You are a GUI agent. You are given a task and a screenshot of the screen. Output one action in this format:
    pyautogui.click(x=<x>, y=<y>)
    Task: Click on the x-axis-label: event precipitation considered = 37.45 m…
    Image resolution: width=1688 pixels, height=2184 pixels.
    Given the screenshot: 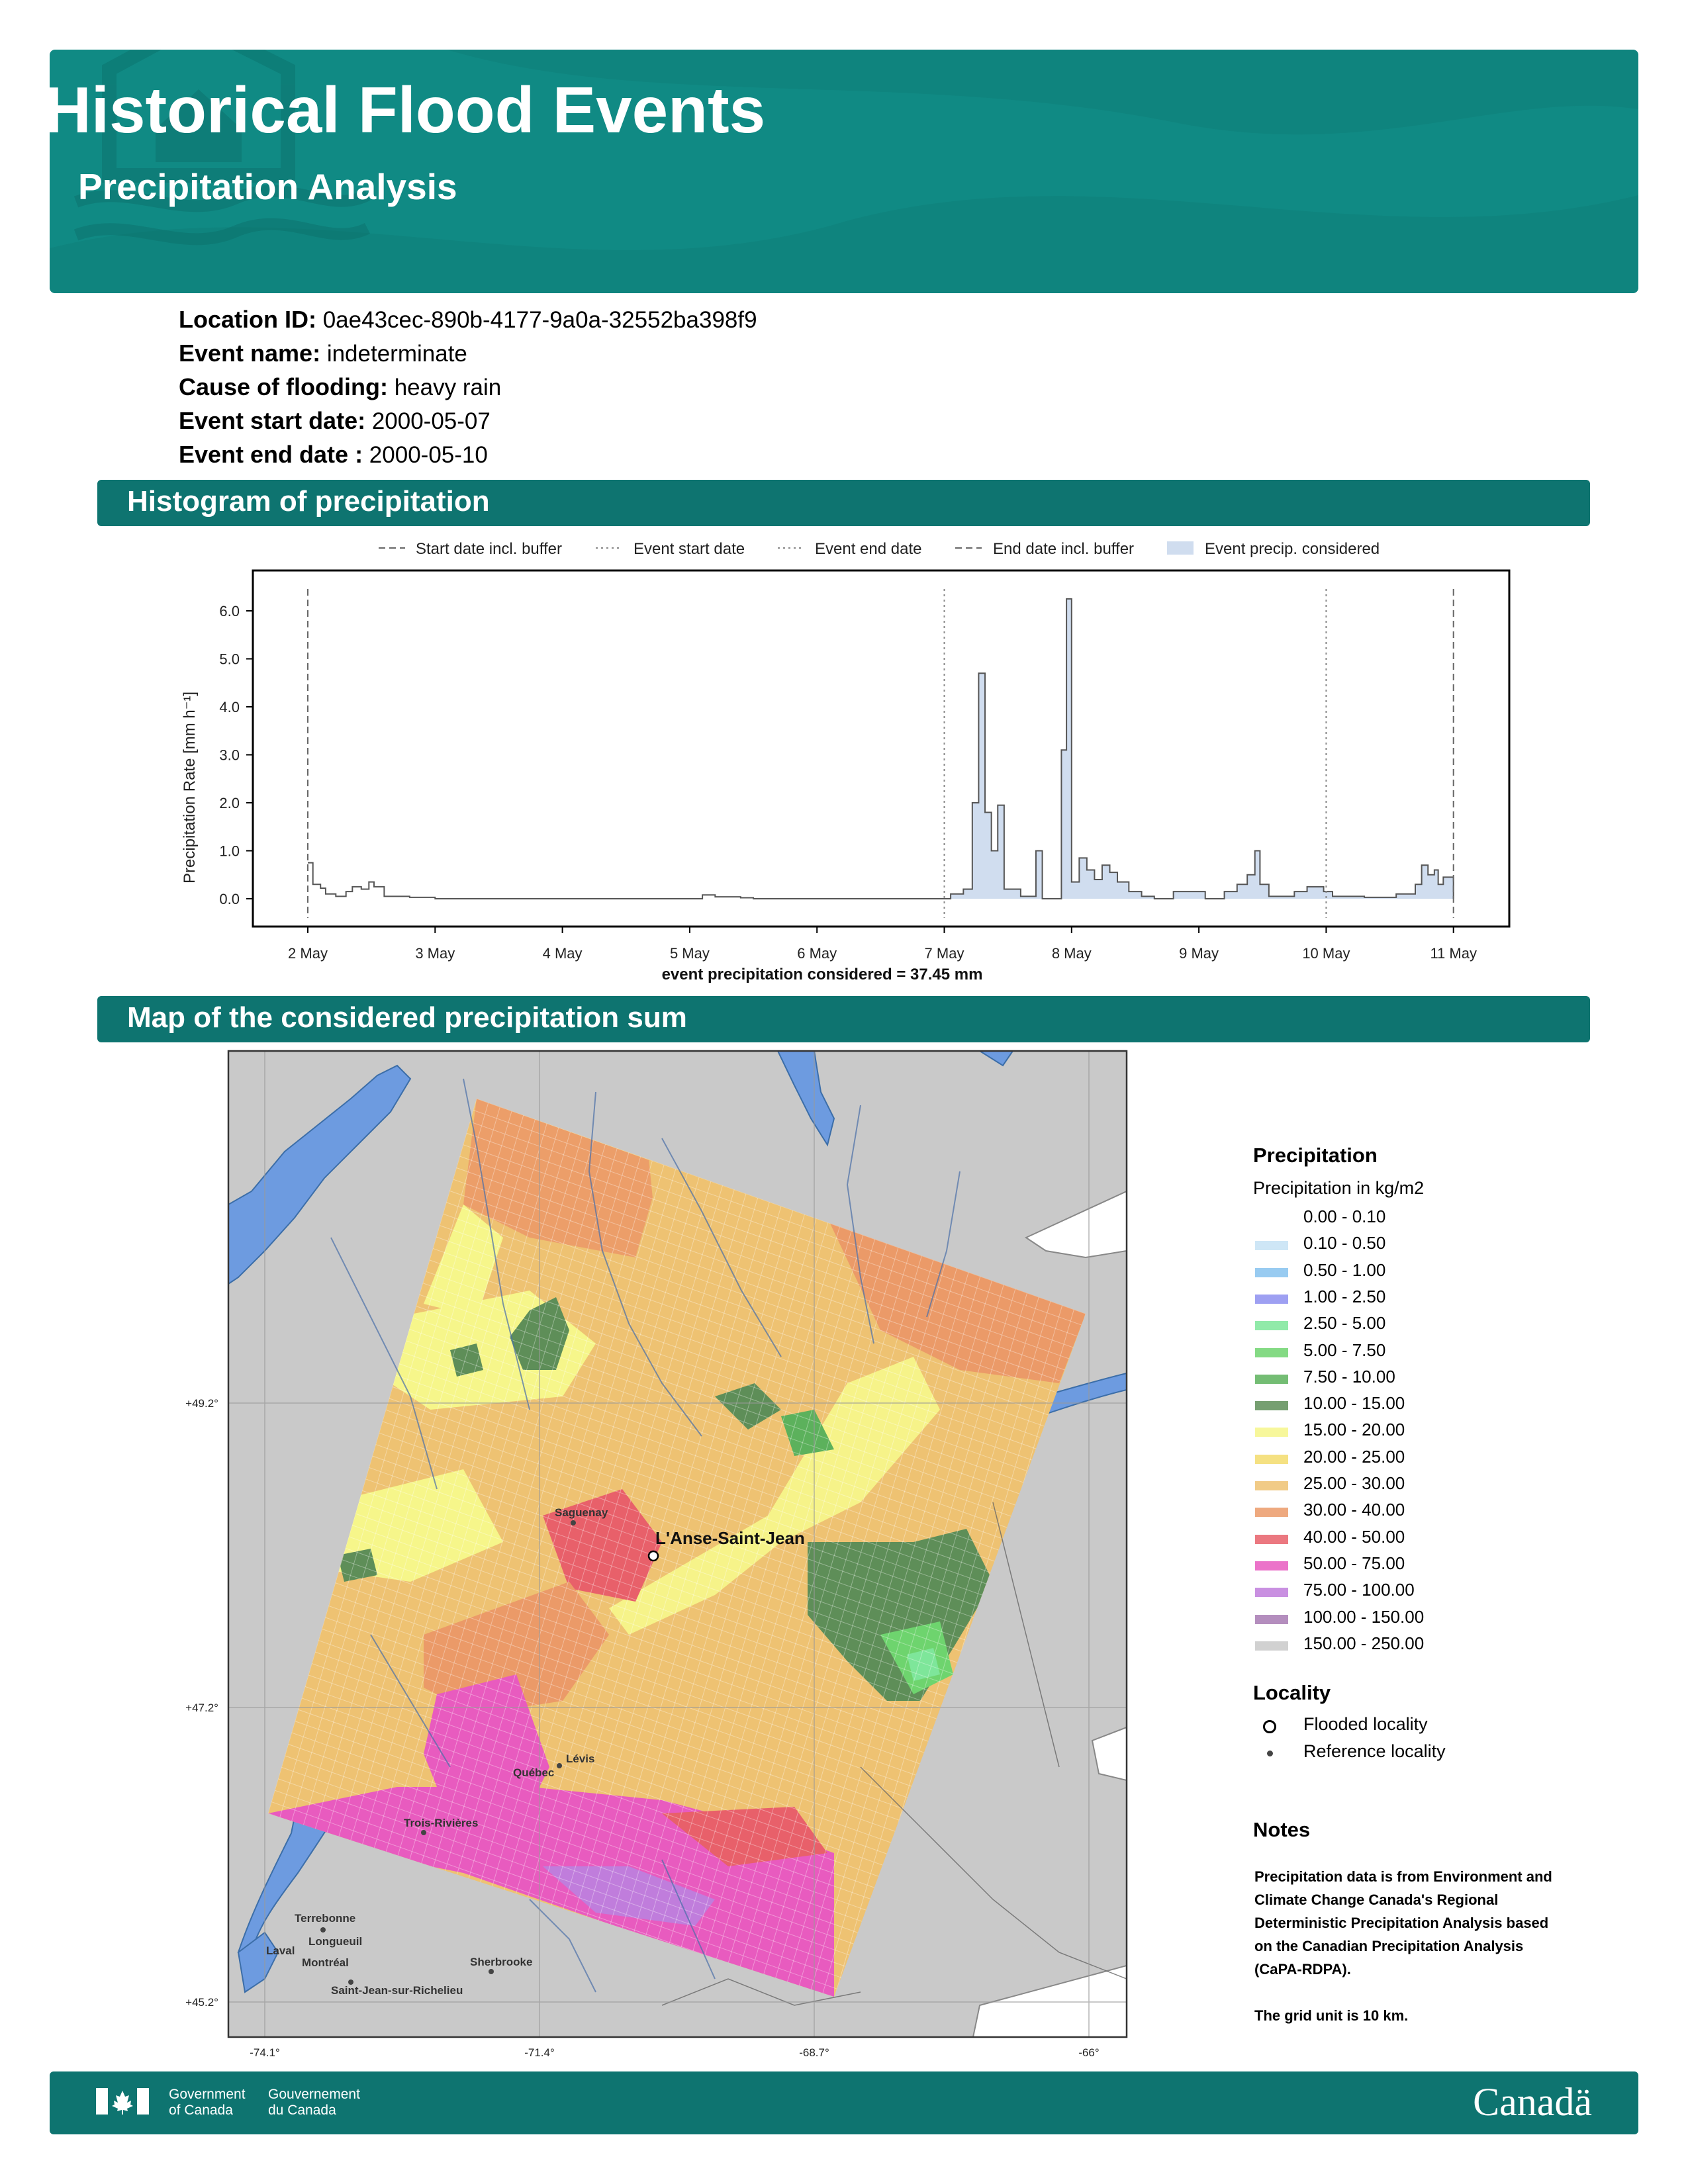 What is the action you would take?
    pyautogui.click(x=822, y=974)
    